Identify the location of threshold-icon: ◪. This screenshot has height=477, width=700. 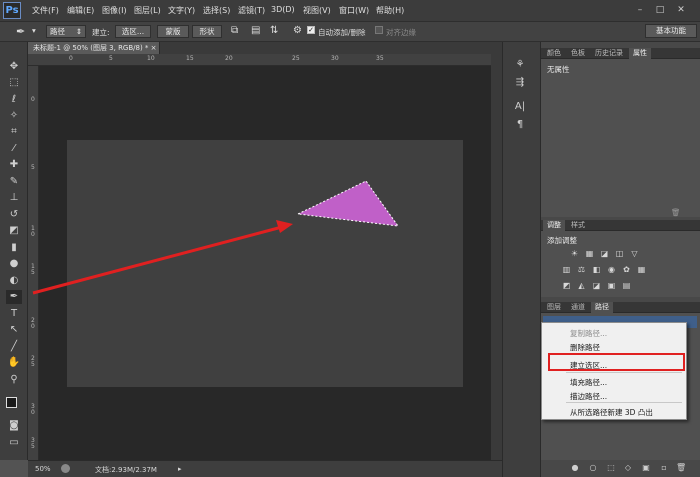
(596, 286).